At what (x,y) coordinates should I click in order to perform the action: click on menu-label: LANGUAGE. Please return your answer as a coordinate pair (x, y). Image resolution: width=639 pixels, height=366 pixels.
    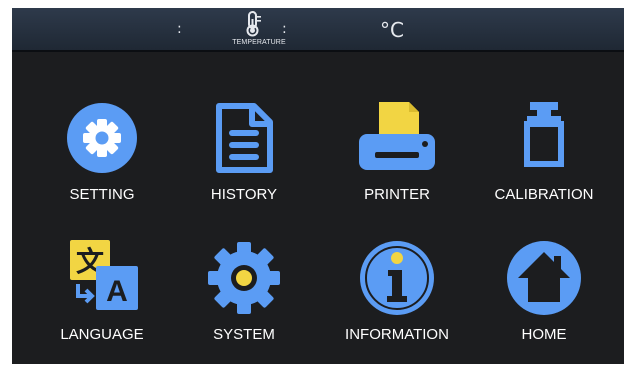
    Looking at the image, I should click on (102, 334).